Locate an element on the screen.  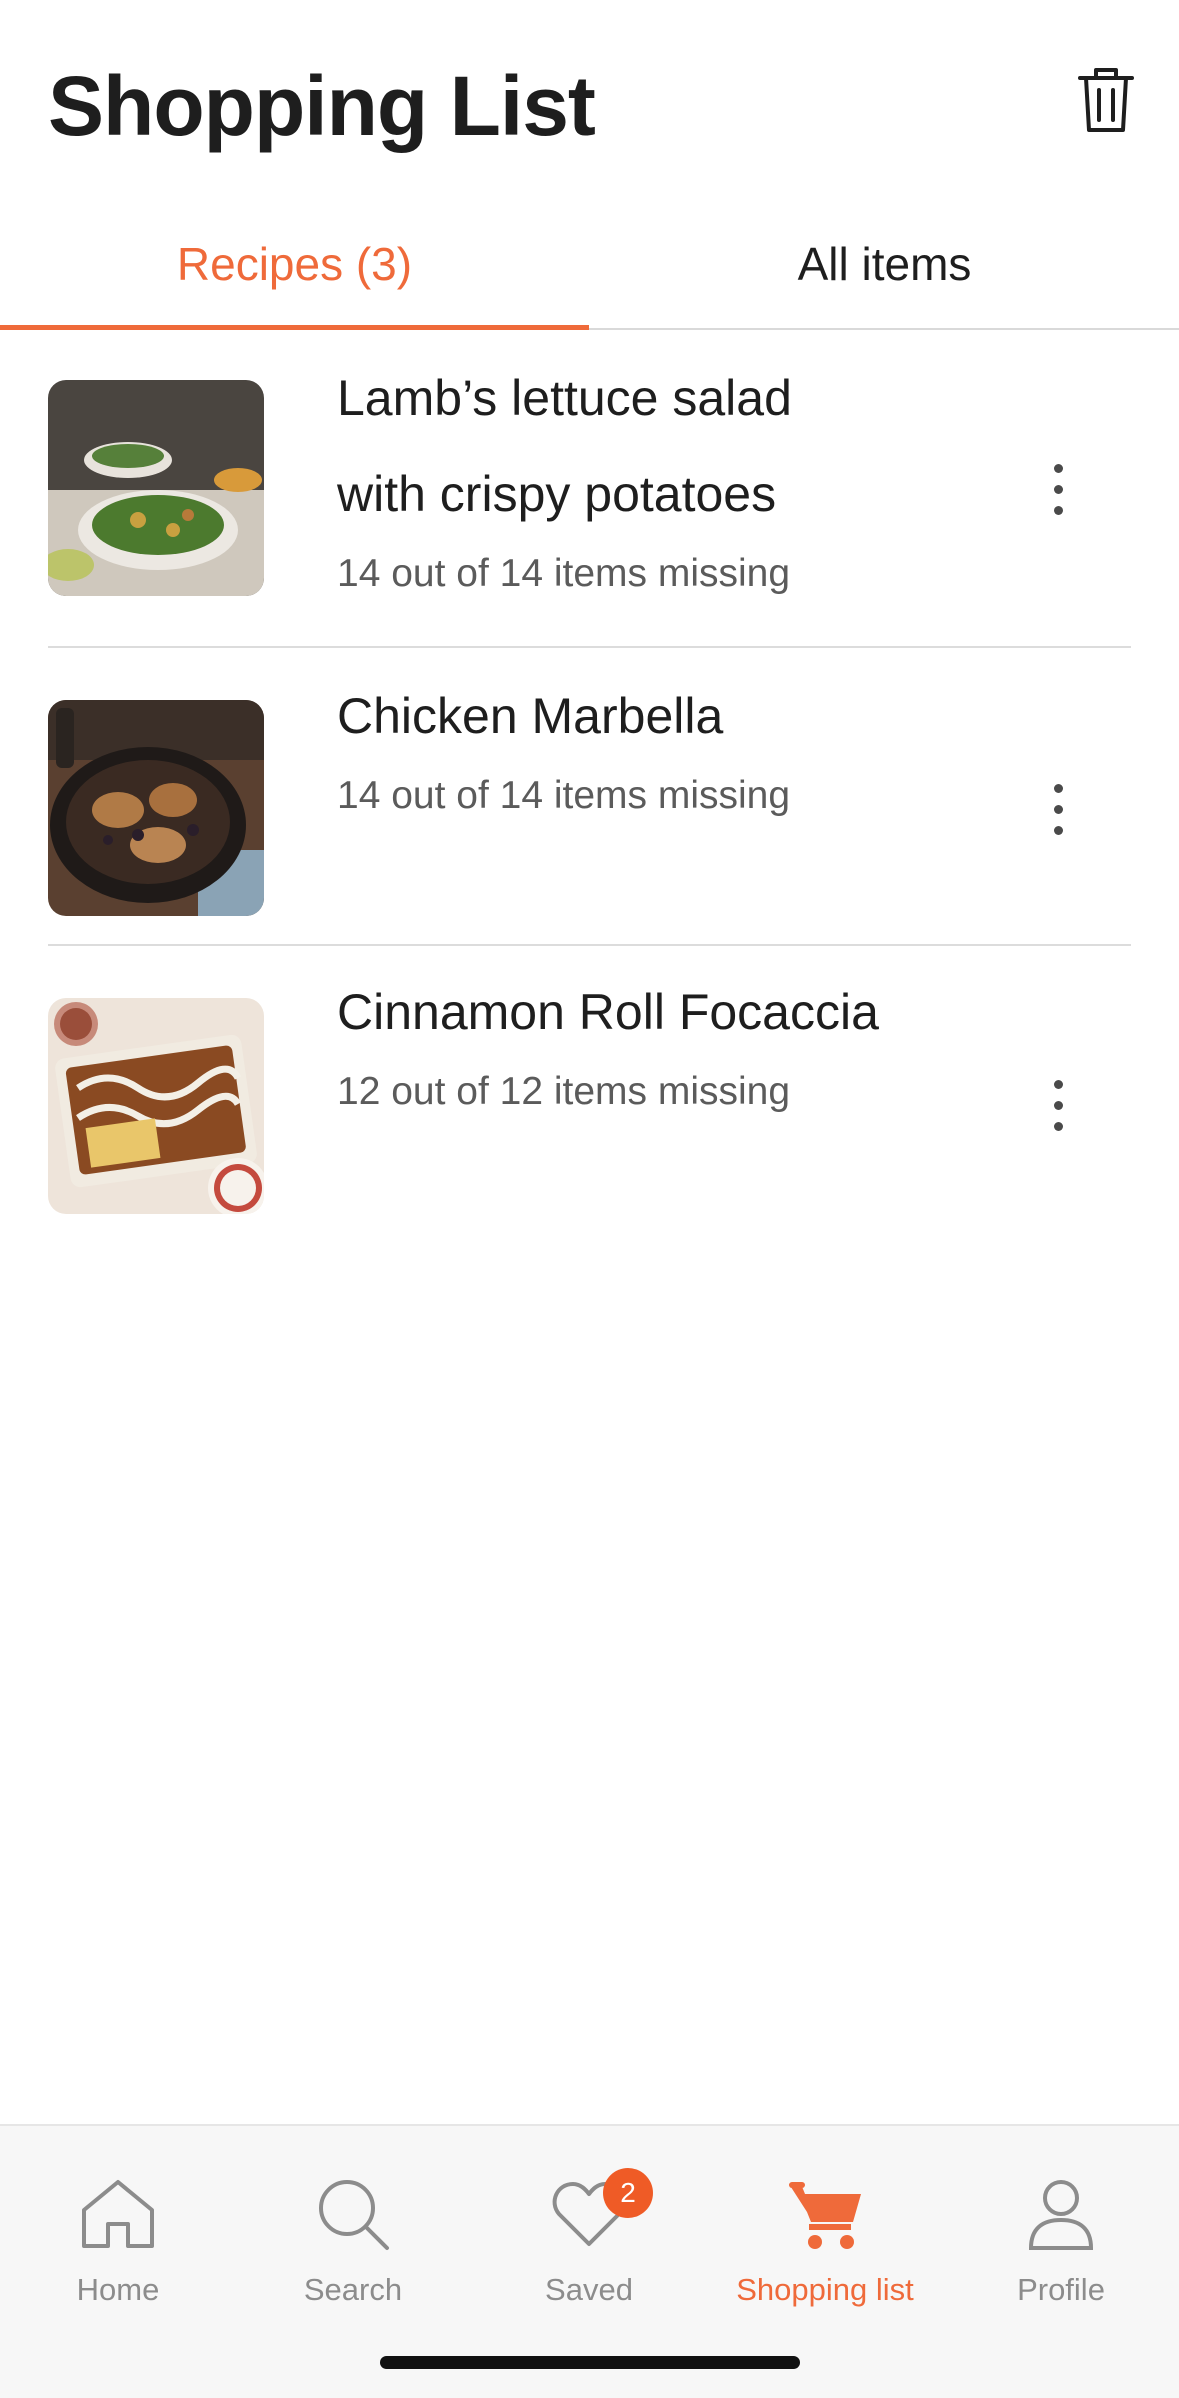
nav-home: Home is located at coordinates (118, 2231).